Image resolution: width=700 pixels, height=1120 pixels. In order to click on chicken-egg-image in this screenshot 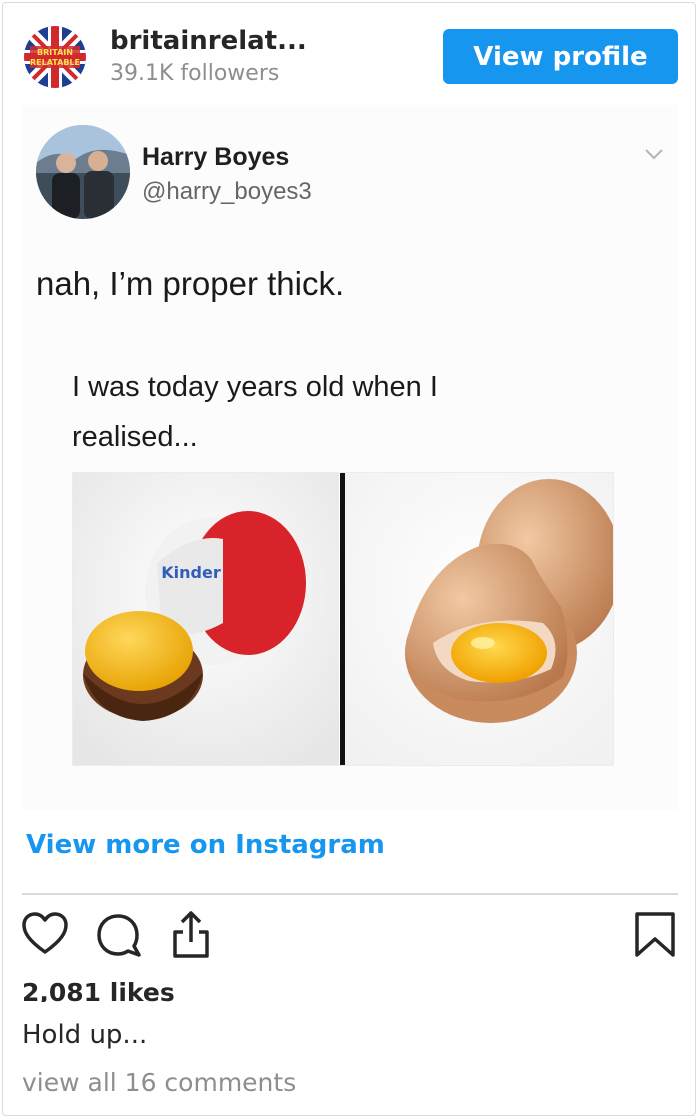, I will do `click(479, 619)`.